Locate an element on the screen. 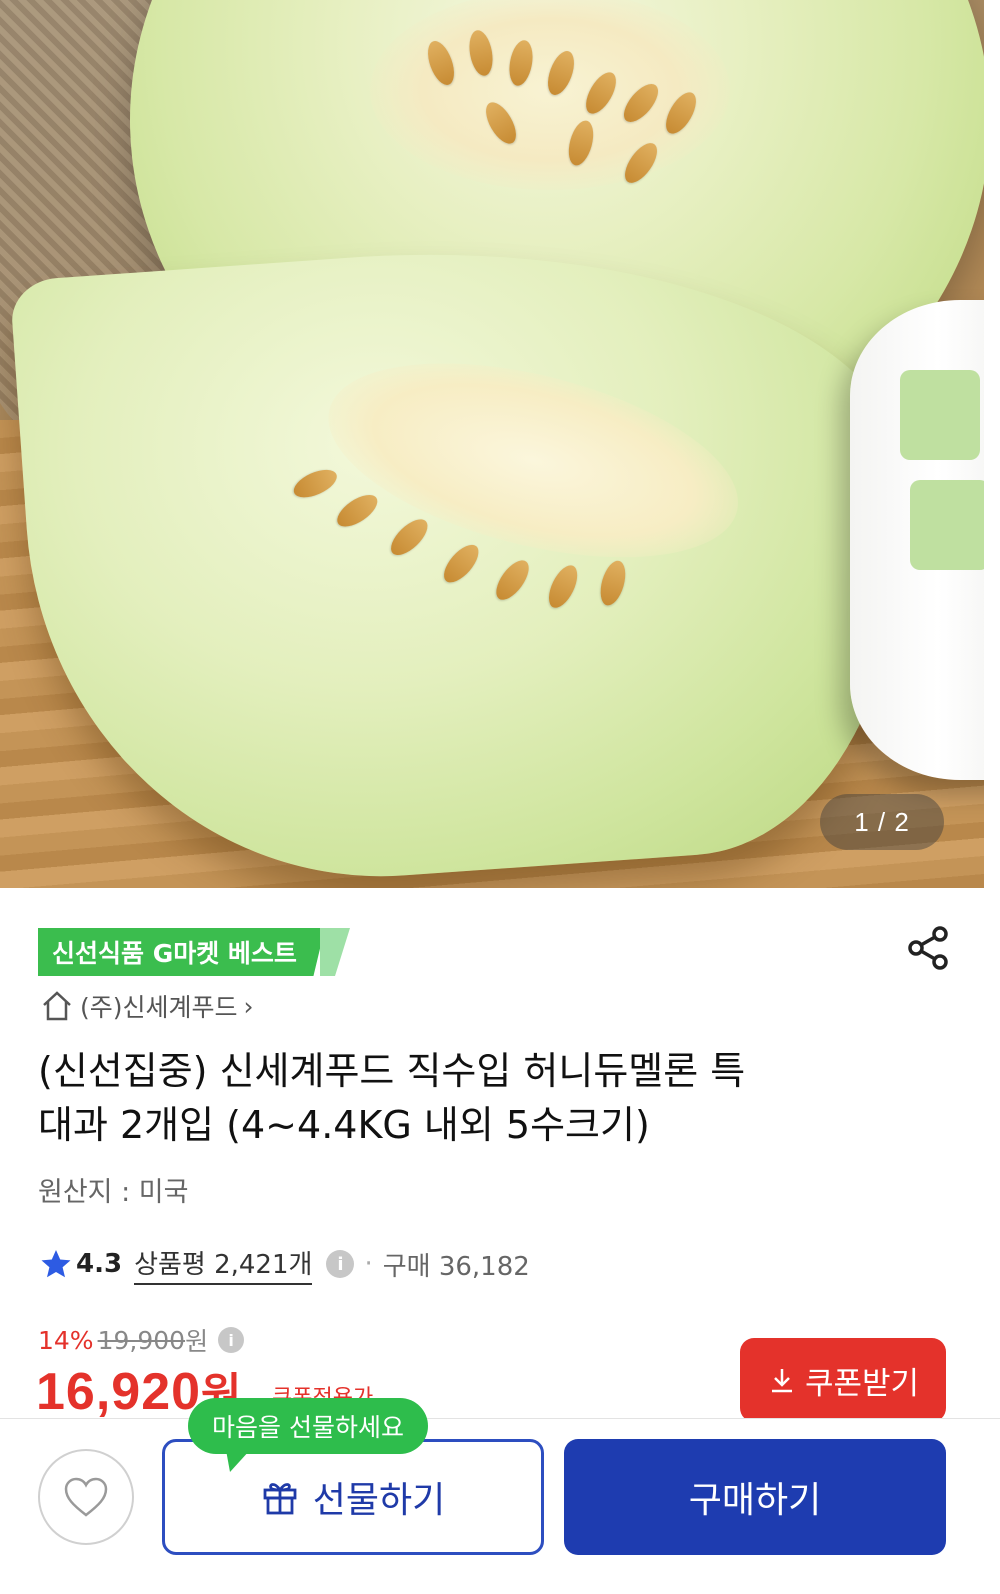  gift-tooltip: 마음을 선물하세요 is located at coordinates (308, 1426).